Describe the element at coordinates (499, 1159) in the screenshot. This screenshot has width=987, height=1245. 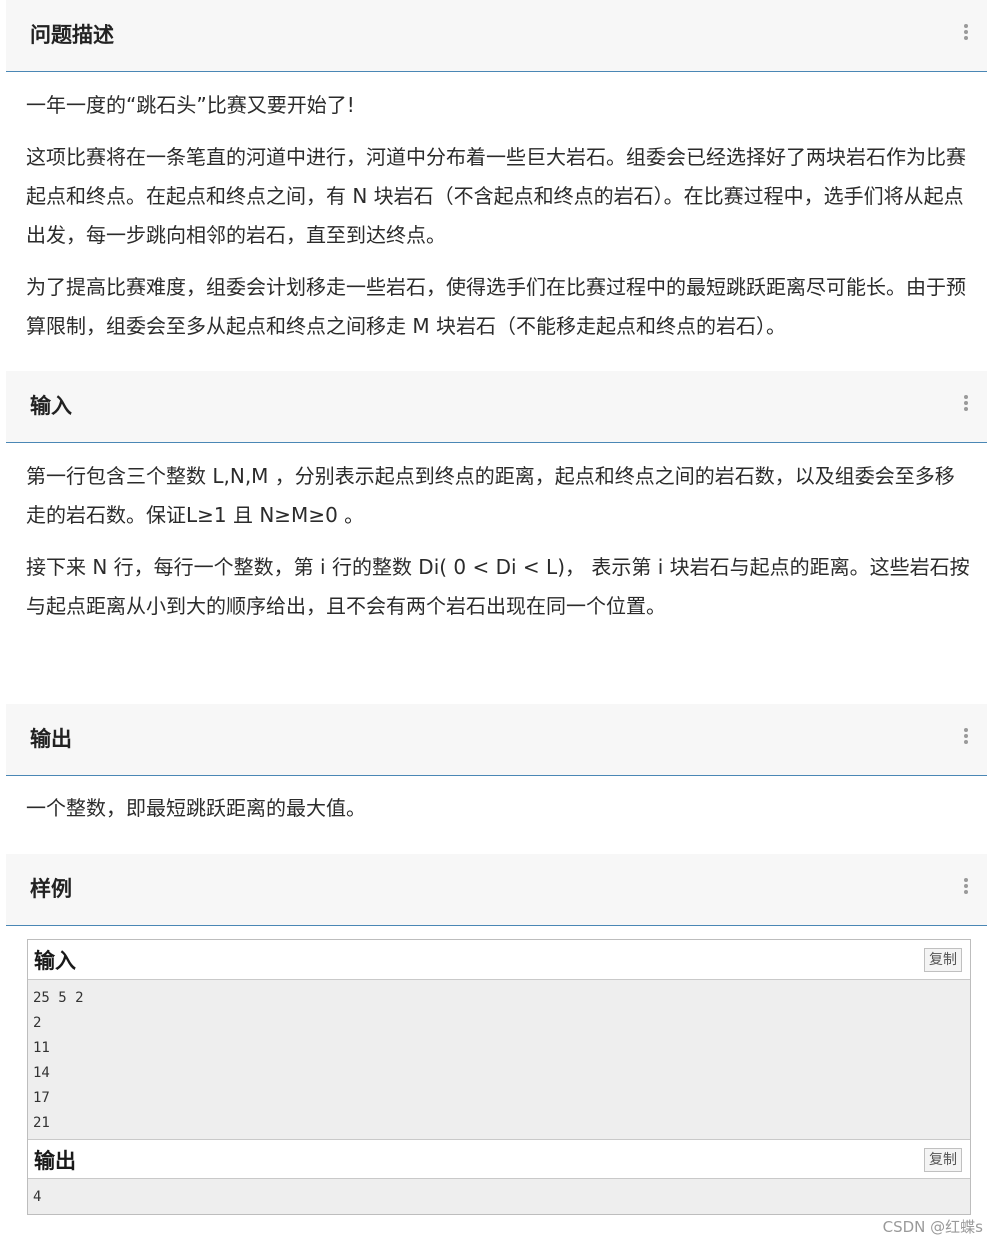
I see `sample-output-header: 输出 复制` at that location.